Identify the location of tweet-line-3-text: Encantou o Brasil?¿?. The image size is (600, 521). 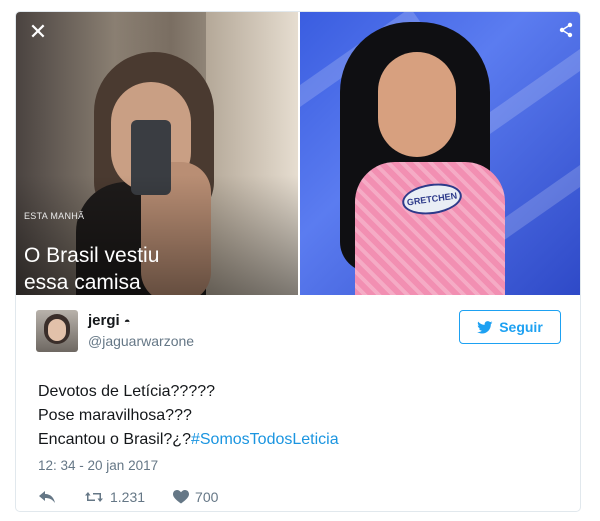
(114, 439).